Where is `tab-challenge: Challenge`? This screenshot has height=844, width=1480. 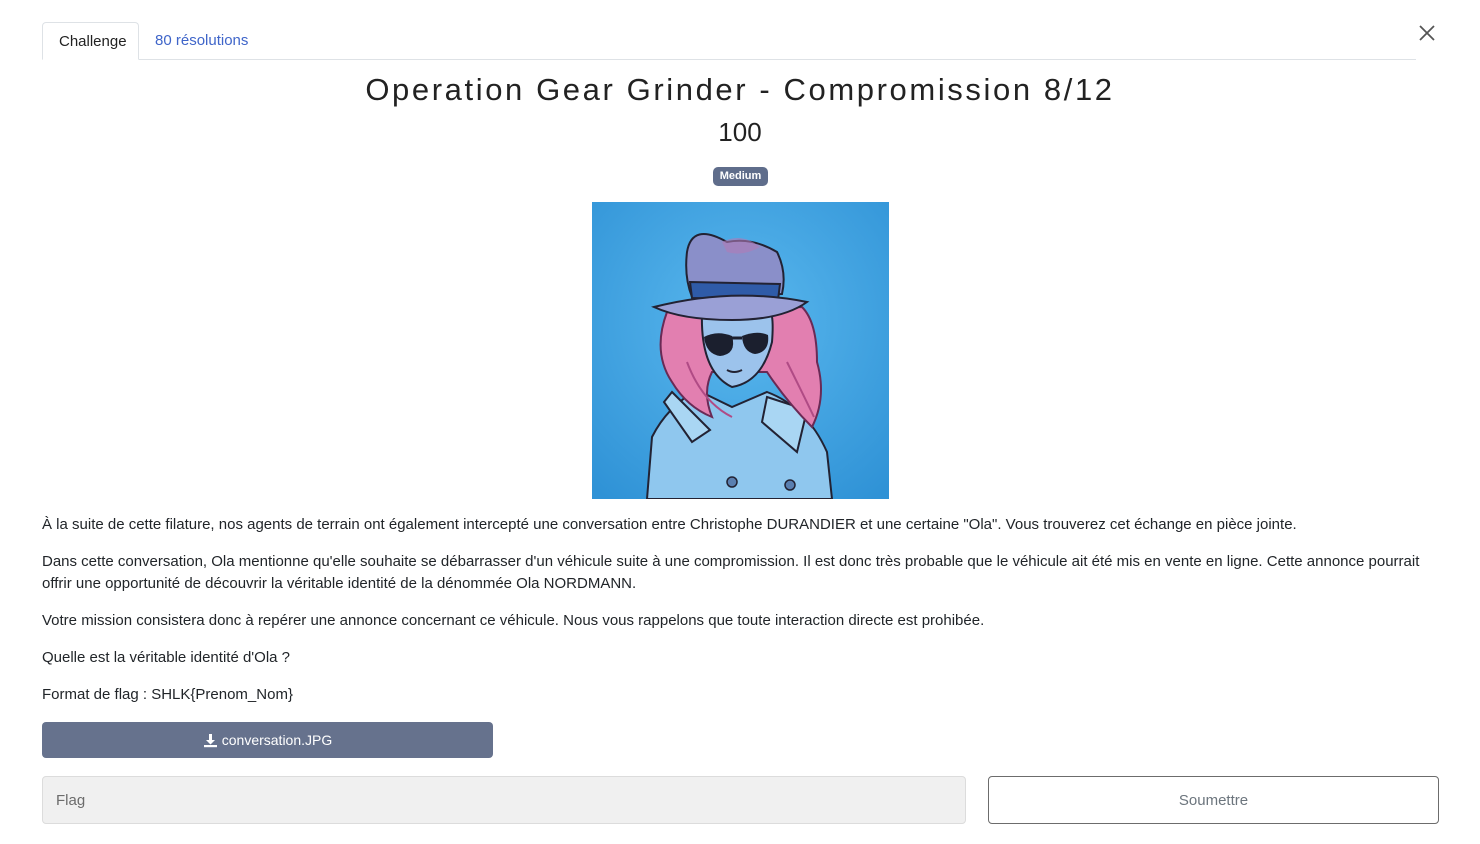
tab-challenge: Challenge is located at coordinates (90, 41).